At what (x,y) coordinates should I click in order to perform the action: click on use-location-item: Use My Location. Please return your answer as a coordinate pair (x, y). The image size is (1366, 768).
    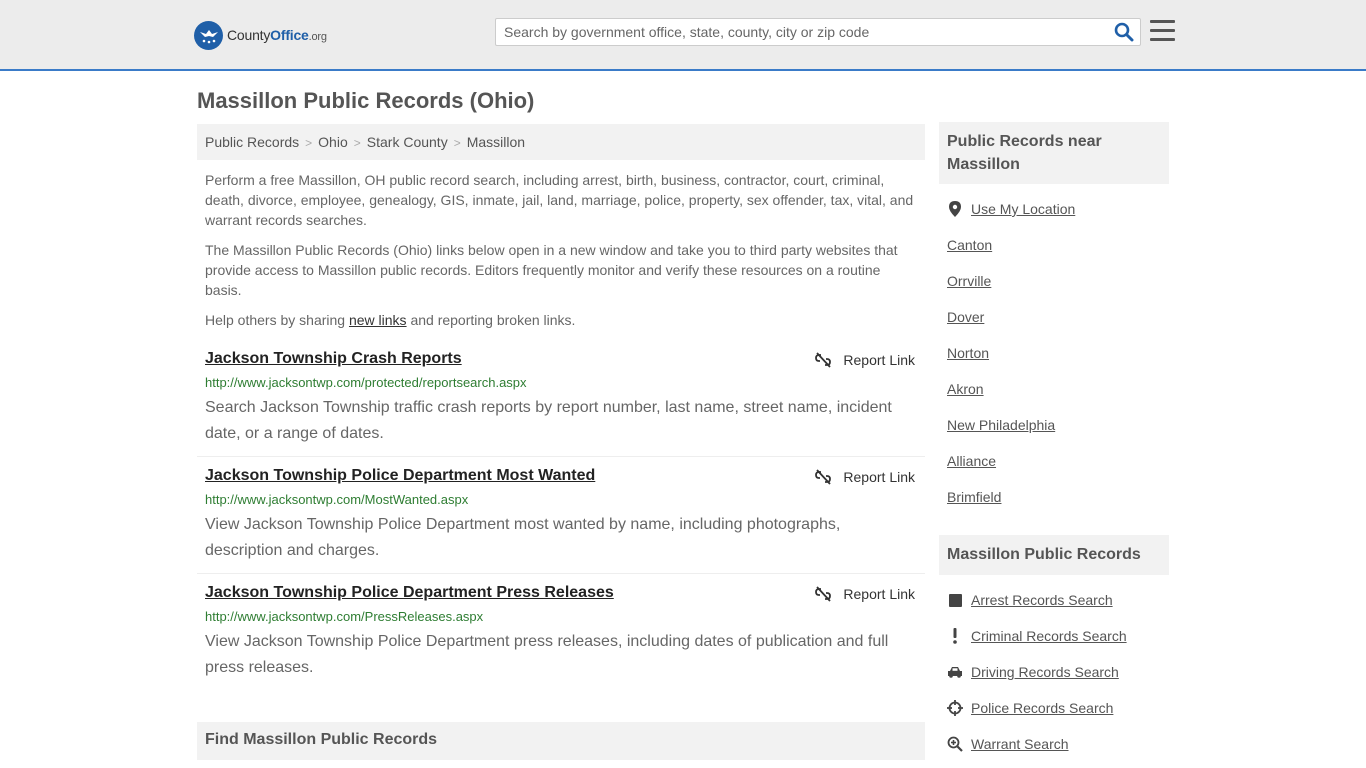
    Looking at the image, I should click on (1011, 209).